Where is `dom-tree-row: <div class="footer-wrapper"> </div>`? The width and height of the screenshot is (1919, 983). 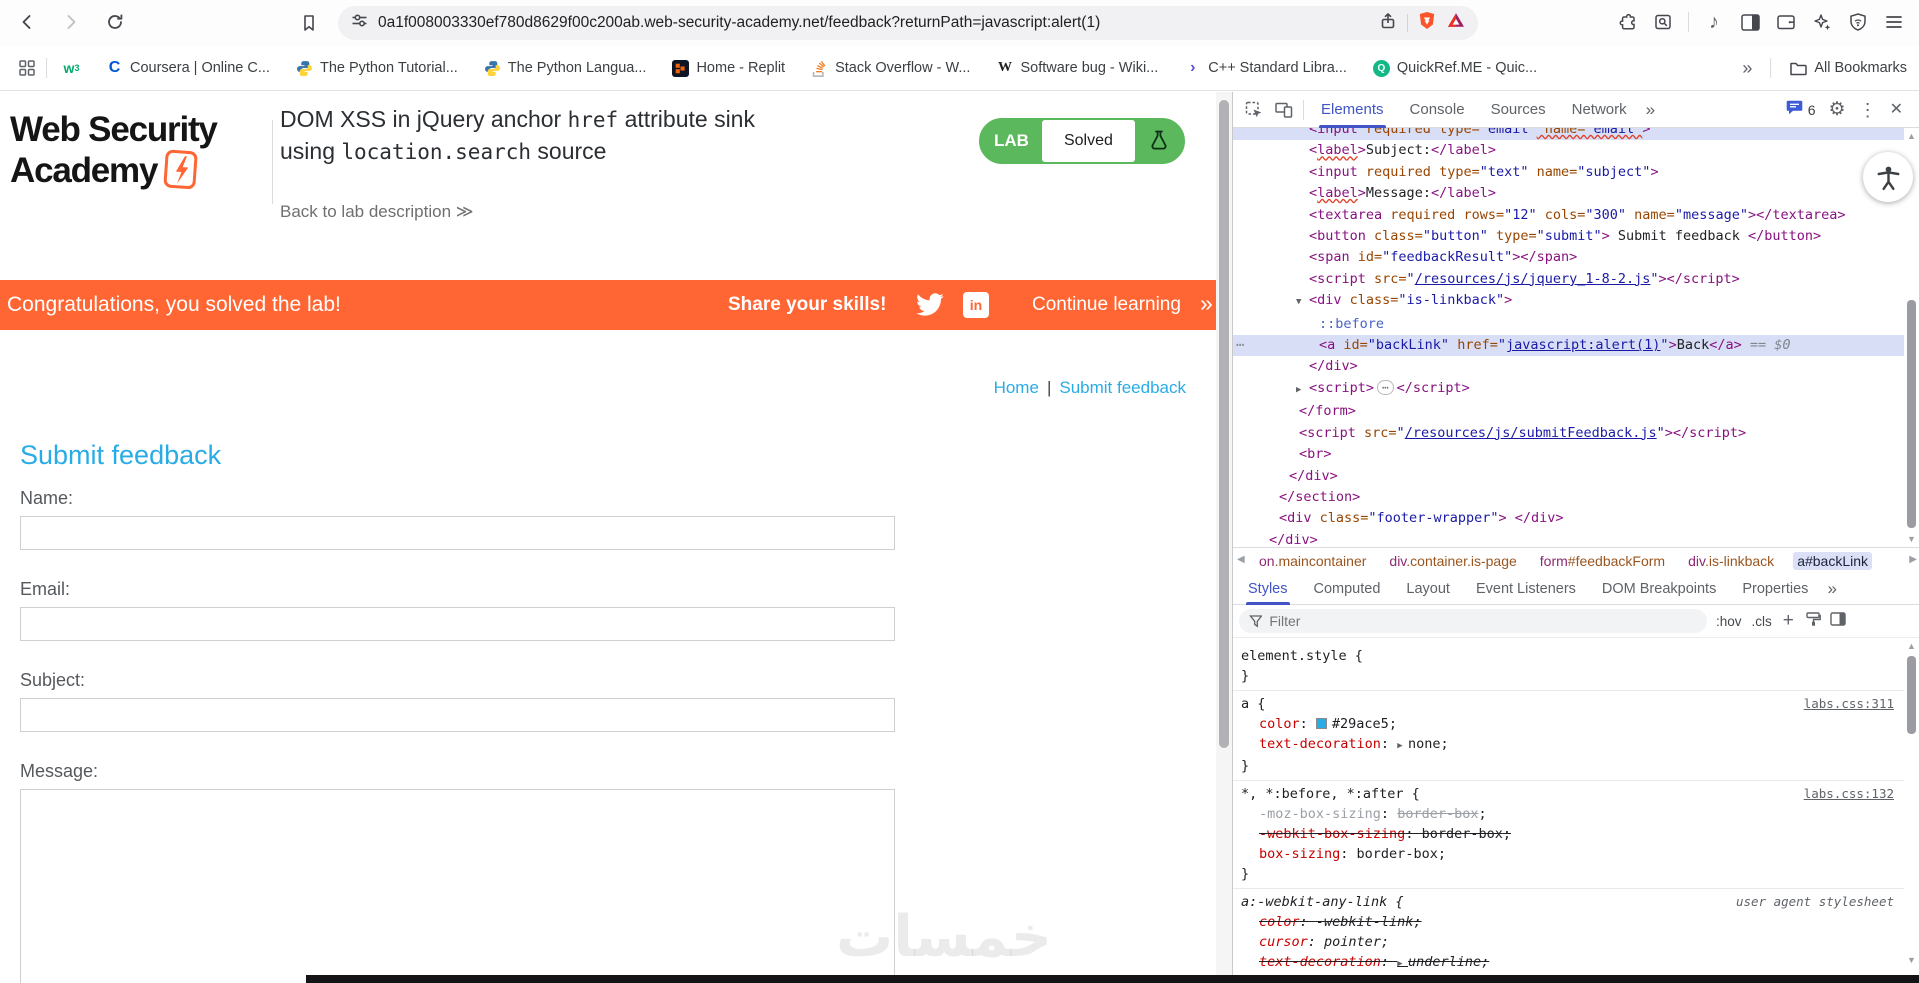 dom-tree-row: <div class="footer-wrapper"> </div> is located at coordinates (1568, 518).